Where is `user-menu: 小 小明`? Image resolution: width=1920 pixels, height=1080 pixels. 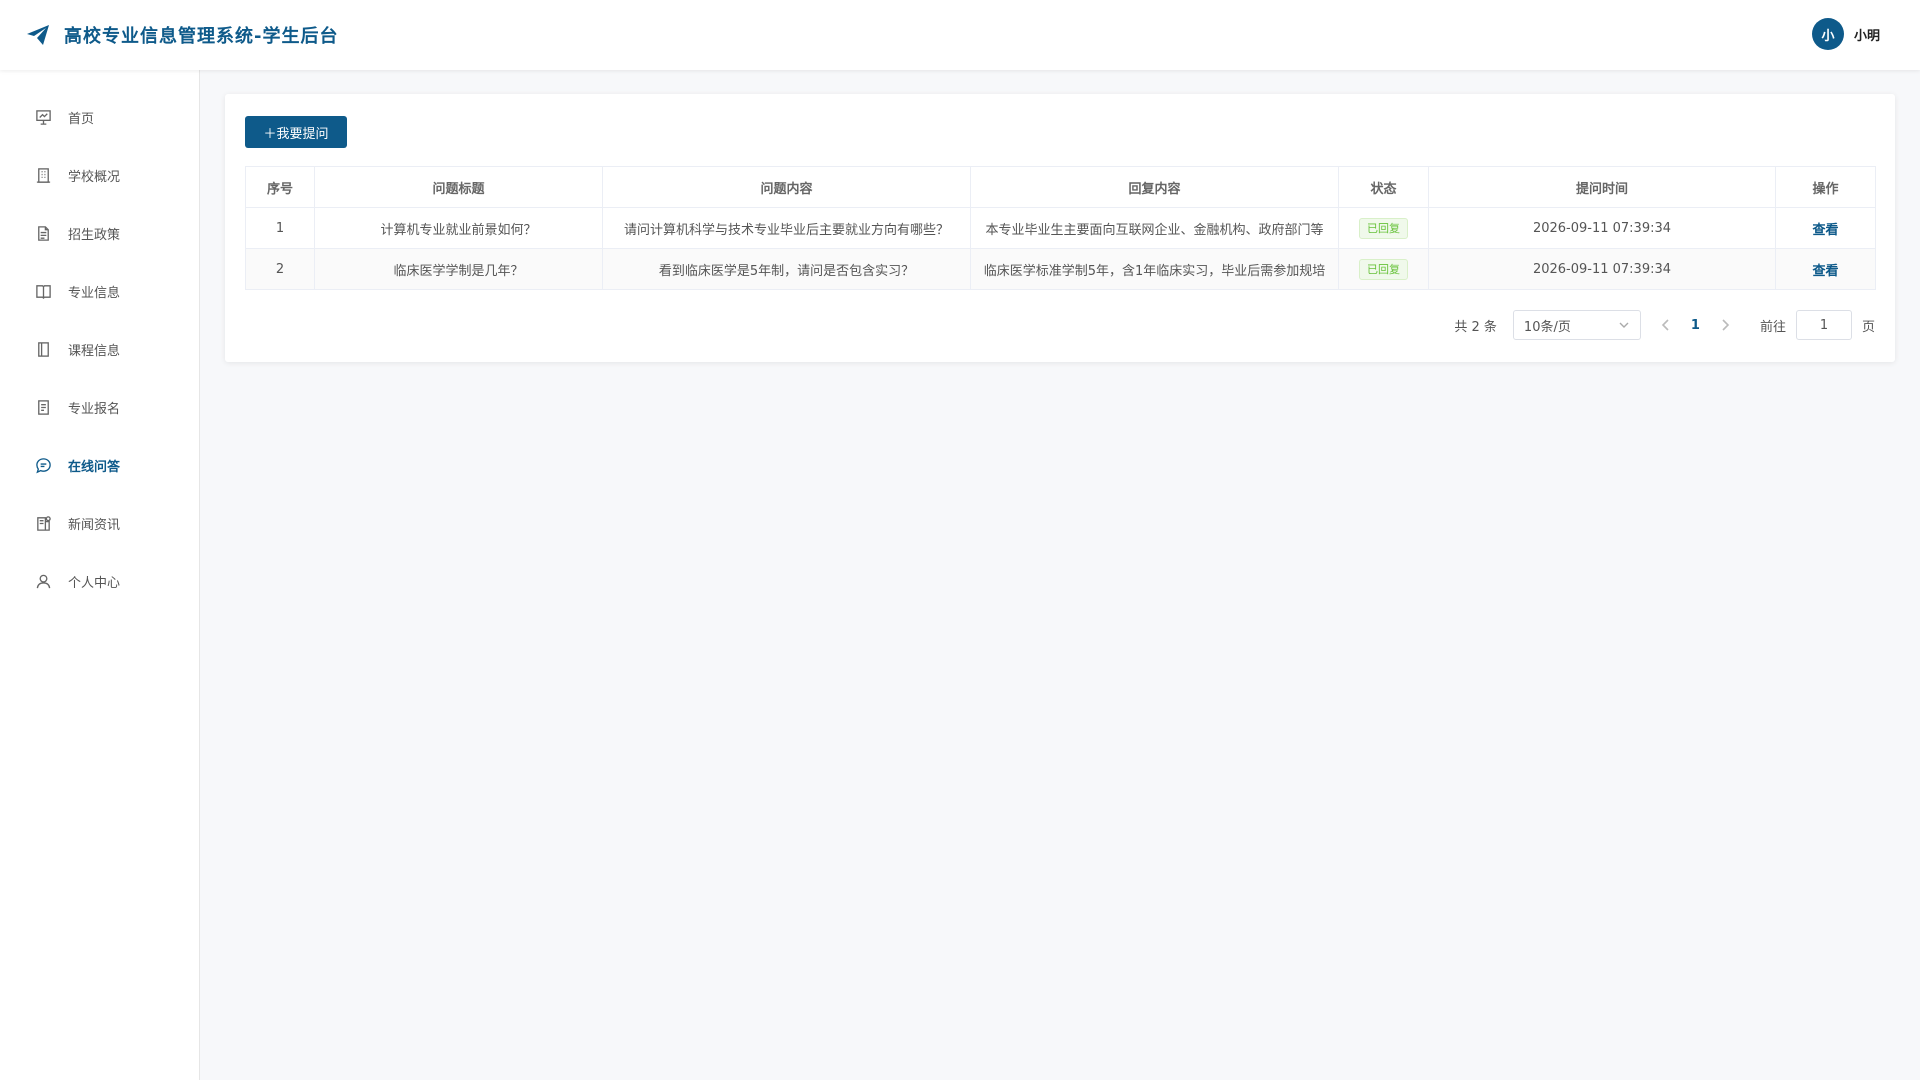 user-menu: 小 小明 is located at coordinates (1845, 34).